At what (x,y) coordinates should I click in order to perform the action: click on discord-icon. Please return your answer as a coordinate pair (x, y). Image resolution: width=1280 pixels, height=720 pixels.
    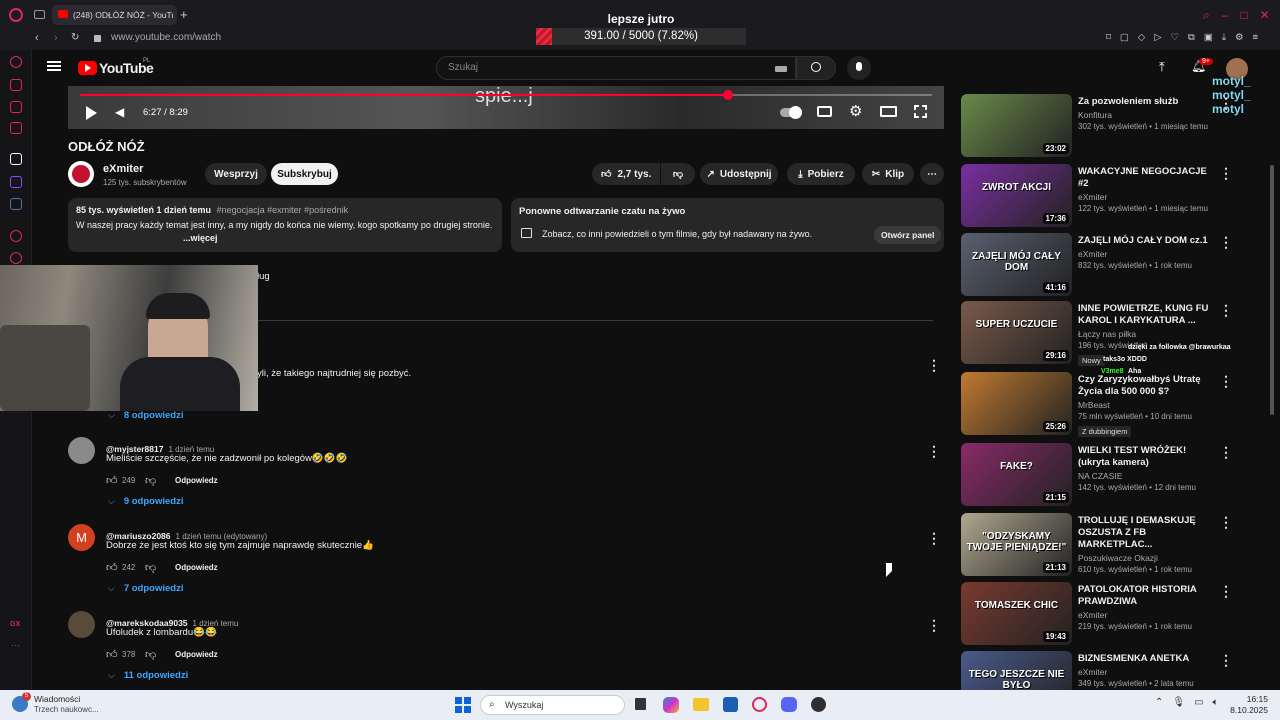
    Looking at the image, I should click on (789, 704).